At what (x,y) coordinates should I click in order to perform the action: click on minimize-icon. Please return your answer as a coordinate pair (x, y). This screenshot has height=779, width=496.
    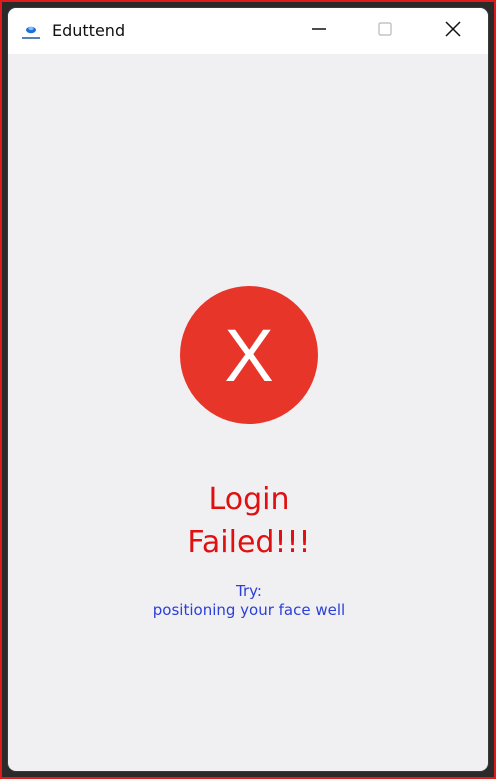
    Looking at the image, I should click on (319, 31).